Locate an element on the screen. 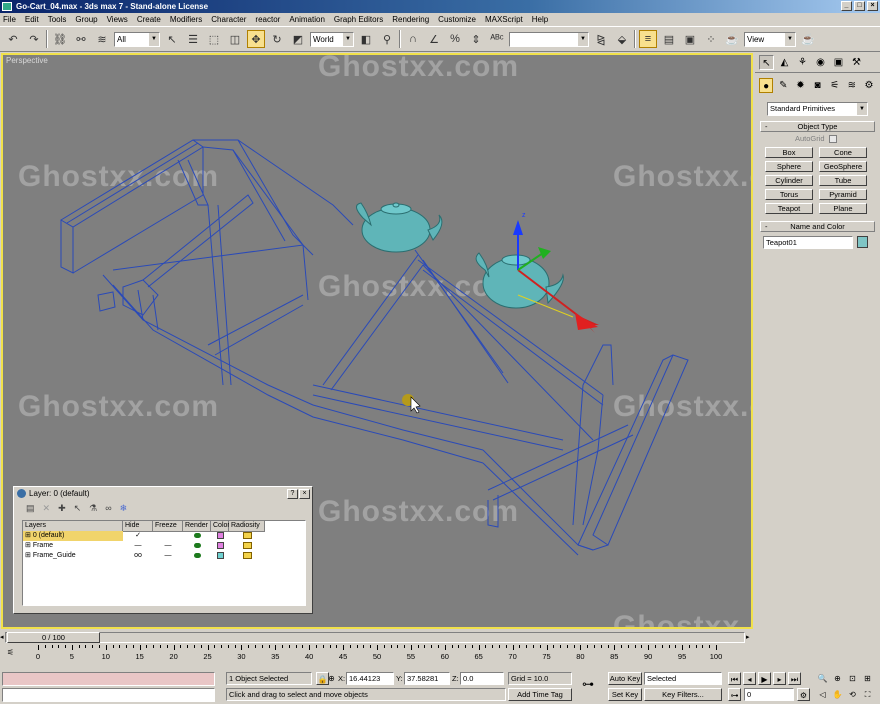 The height and width of the screenshot is (704, 880). render-scene-icon: ☕ is located at coordinates (732, 39).